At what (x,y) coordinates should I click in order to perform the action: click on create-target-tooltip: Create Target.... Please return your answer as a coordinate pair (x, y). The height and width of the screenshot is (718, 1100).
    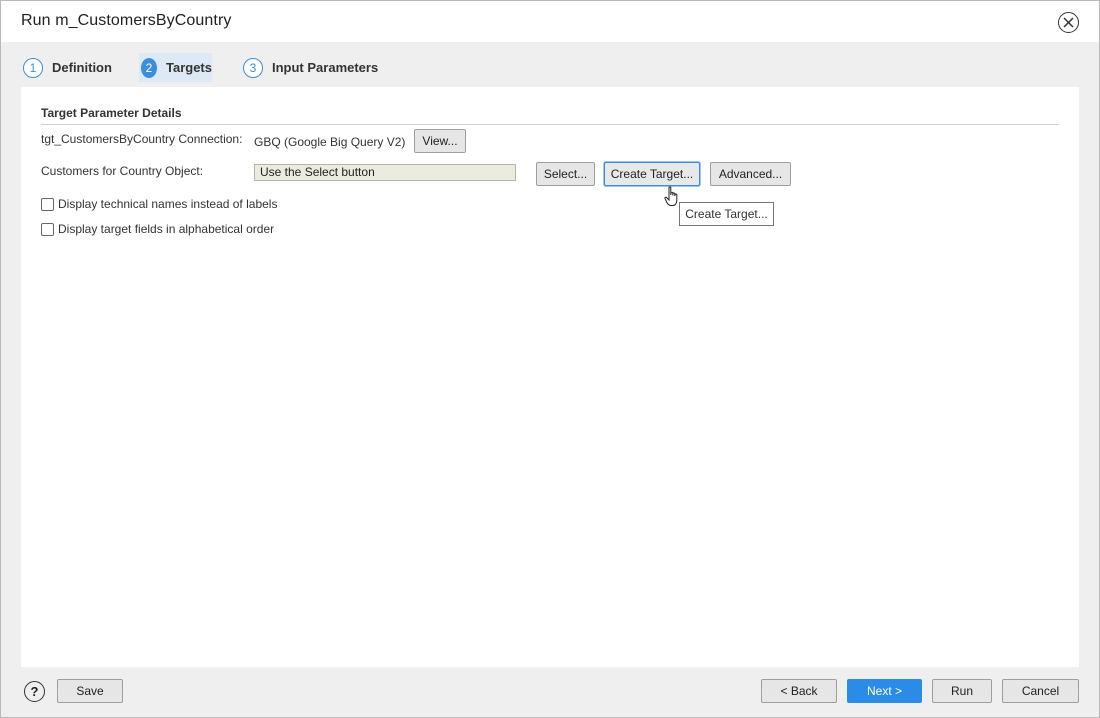
    Looking at the image, I should click on (726, 214).